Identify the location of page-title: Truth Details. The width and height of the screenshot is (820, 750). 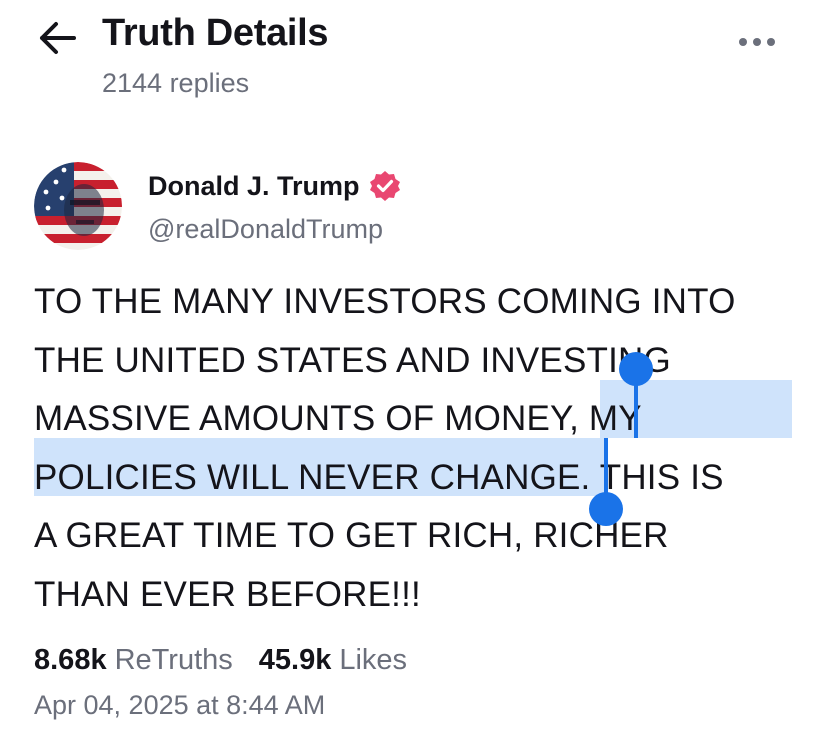
(215, 33).